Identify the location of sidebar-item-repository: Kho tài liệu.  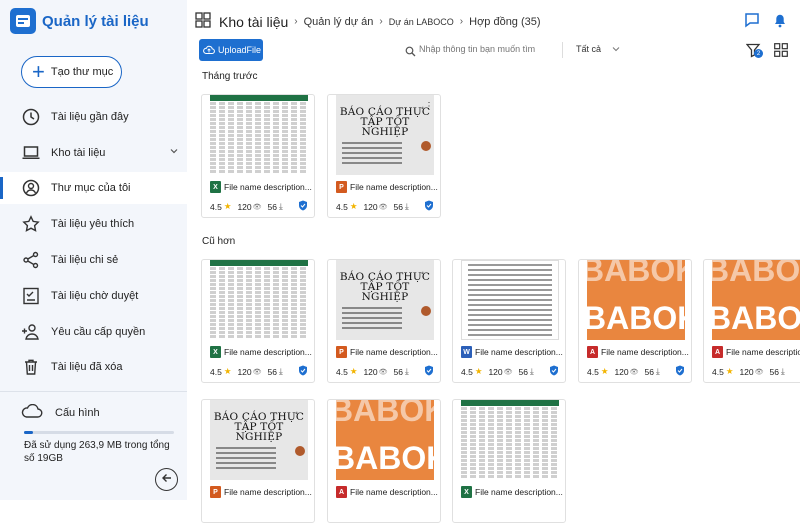
(93, 153).